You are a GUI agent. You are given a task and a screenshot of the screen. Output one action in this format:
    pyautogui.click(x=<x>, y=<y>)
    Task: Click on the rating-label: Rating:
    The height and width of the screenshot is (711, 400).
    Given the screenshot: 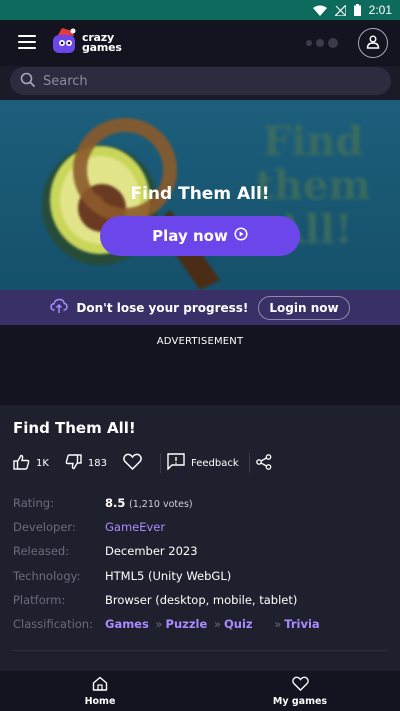 What is the action you would take?
    pyautogui.click(x=33, y=503)
    